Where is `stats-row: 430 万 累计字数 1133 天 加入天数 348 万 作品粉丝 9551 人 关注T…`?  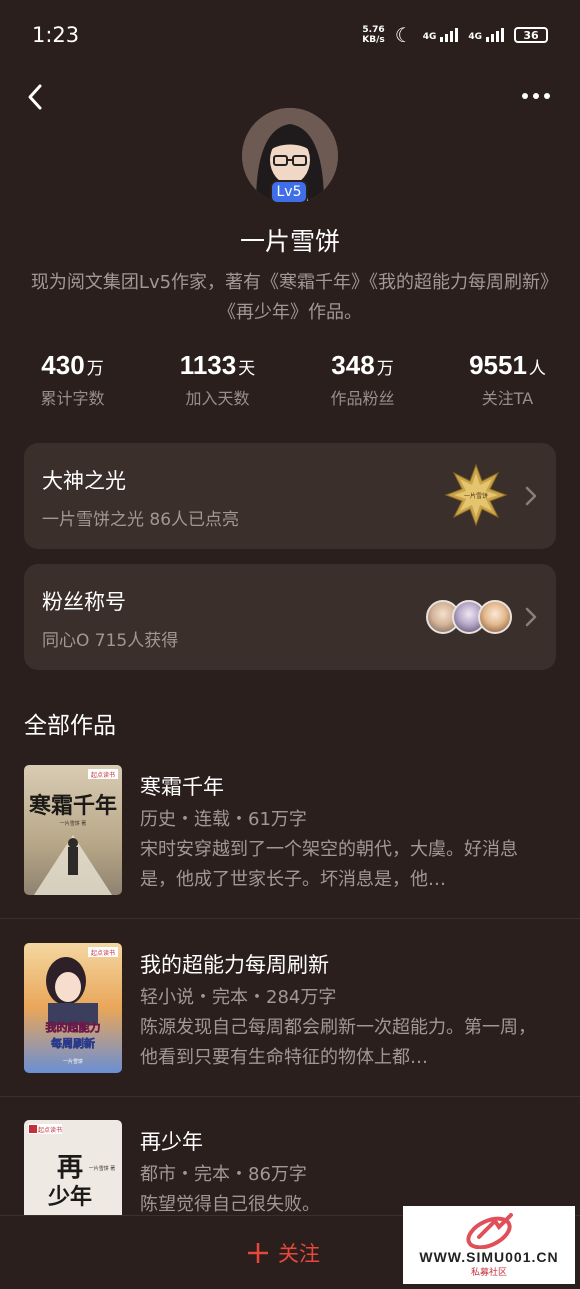
stats-row: 430 万 累计字数 1133 天 加入天数 348 万 作品粉丝 9551 人 关注T… is located at coordinates (290, 379).